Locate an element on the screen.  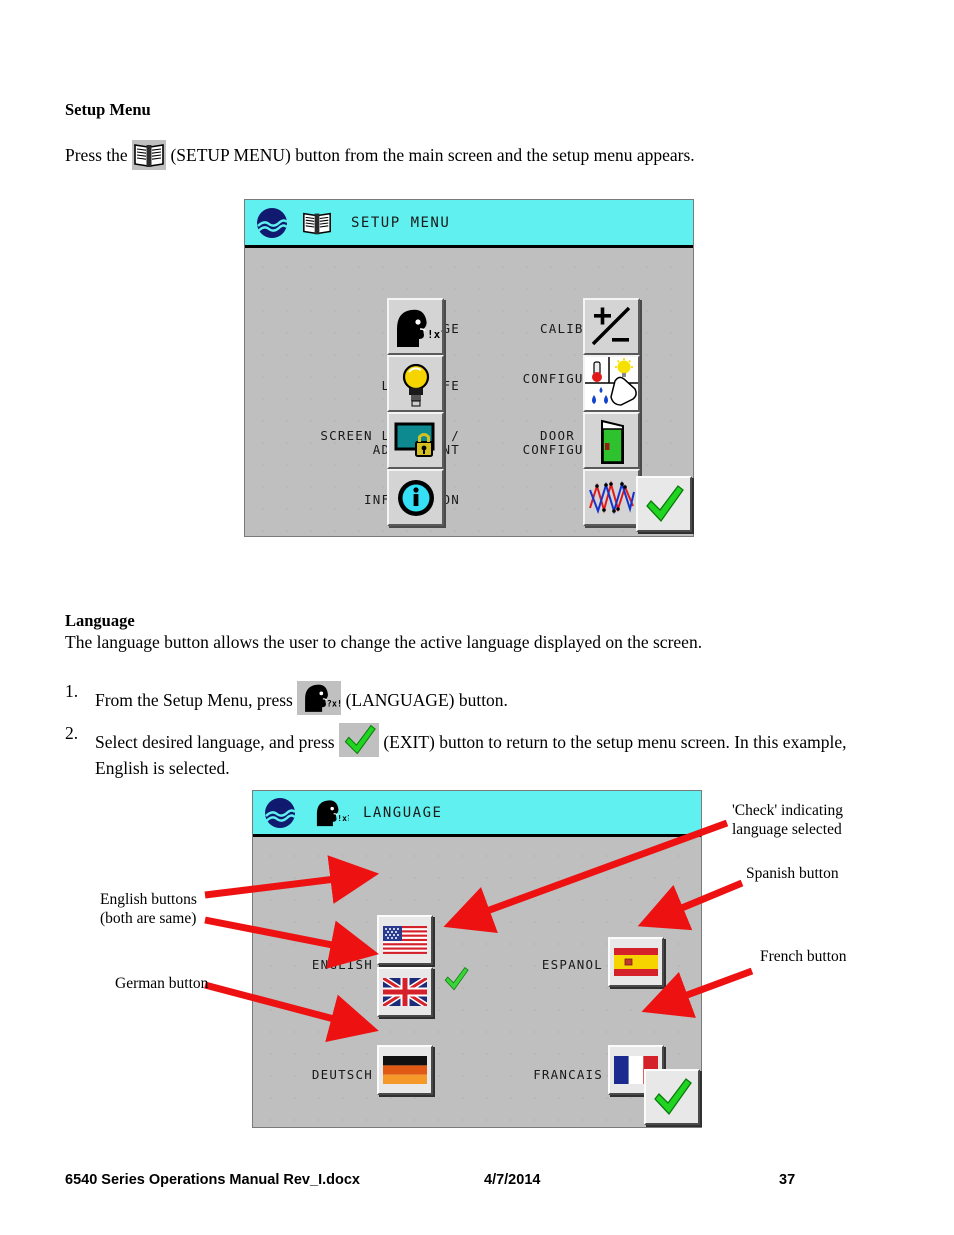
us-flag-icon is located at coordinates (405, 940).